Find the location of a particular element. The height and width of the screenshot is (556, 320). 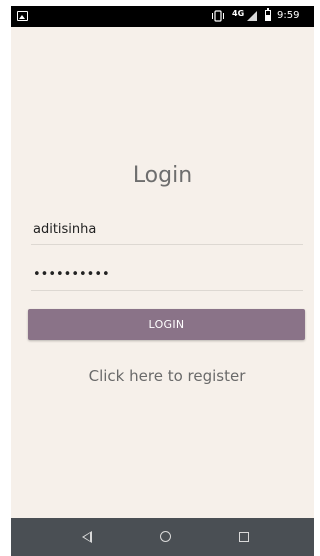

status-bar: 4G 9:59 is located at coordinates (162, 16).